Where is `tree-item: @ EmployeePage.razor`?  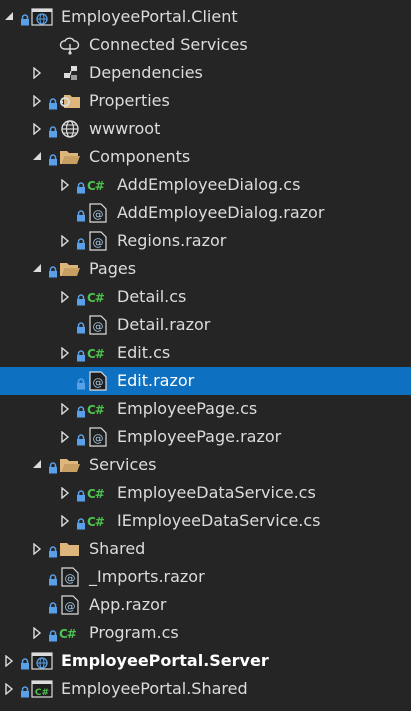
tree-item: @ EmployeePage.razor is located at coordinates (205, 437).